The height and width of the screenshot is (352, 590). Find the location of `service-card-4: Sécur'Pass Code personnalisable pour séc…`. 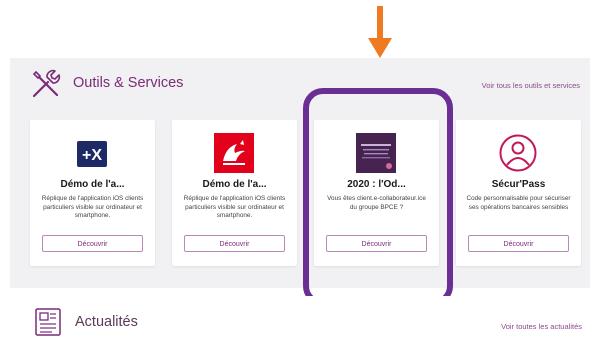

service-card-4: Sécur'Pass Code personnalisable pour séc… is located at coordinates (518, 193).